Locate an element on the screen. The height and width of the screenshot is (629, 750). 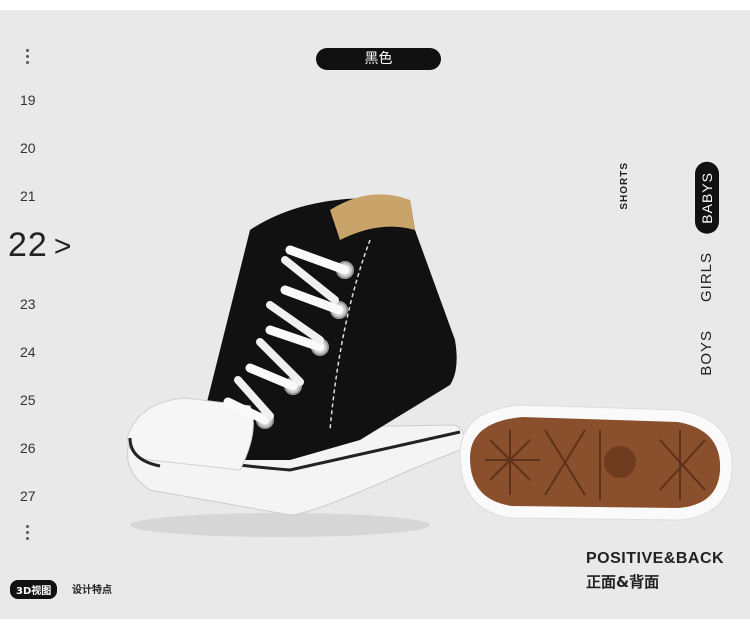
size-option: 20 is located at coordinates (28, 148).